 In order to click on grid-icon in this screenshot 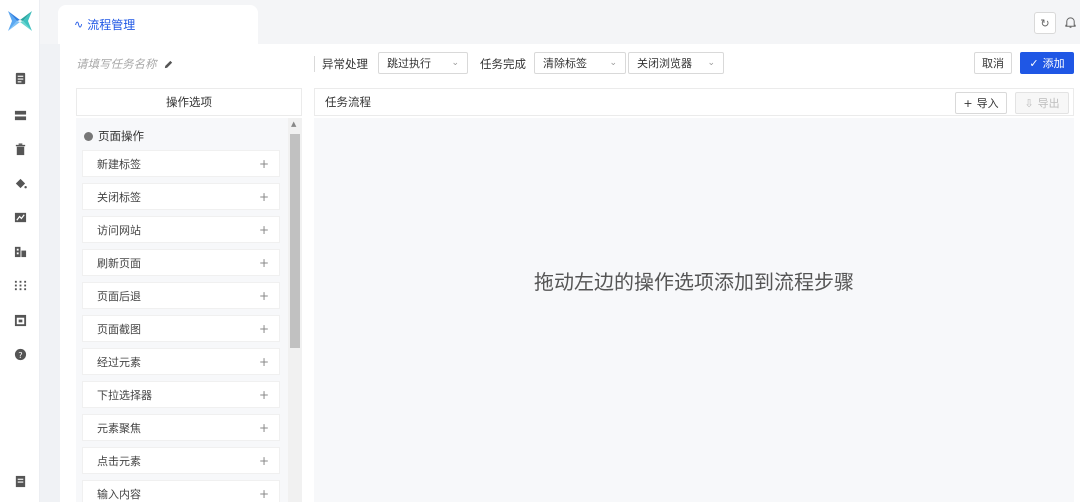, I will do `click(20, 285)`.